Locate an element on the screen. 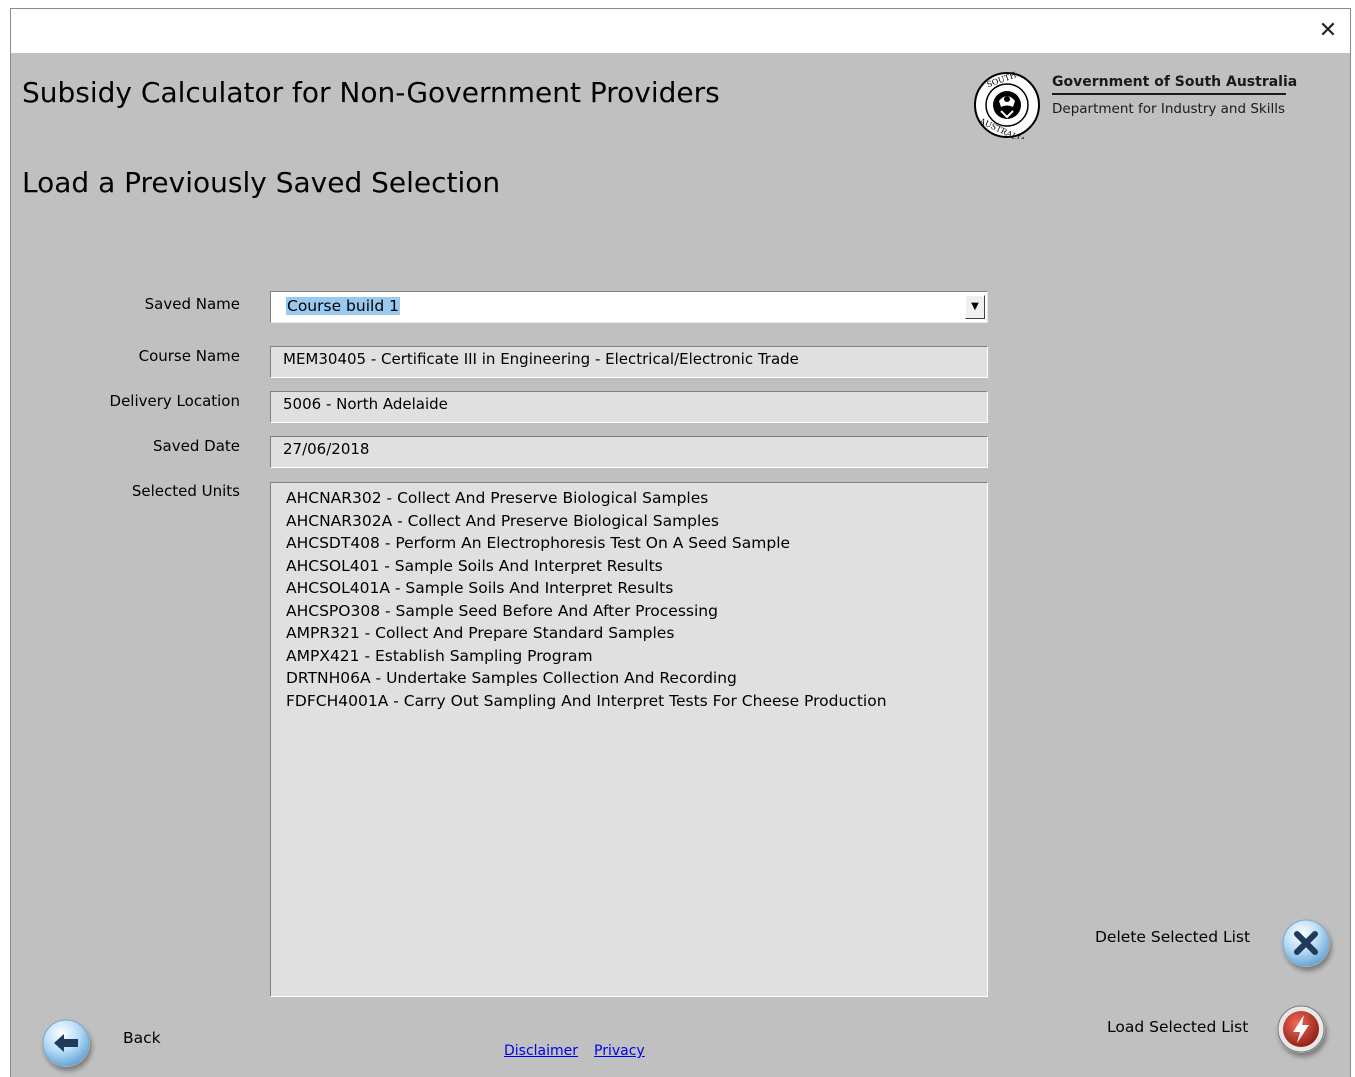  load-selected-list-label: Load Selected List is located at coordinates (1177, 1027).